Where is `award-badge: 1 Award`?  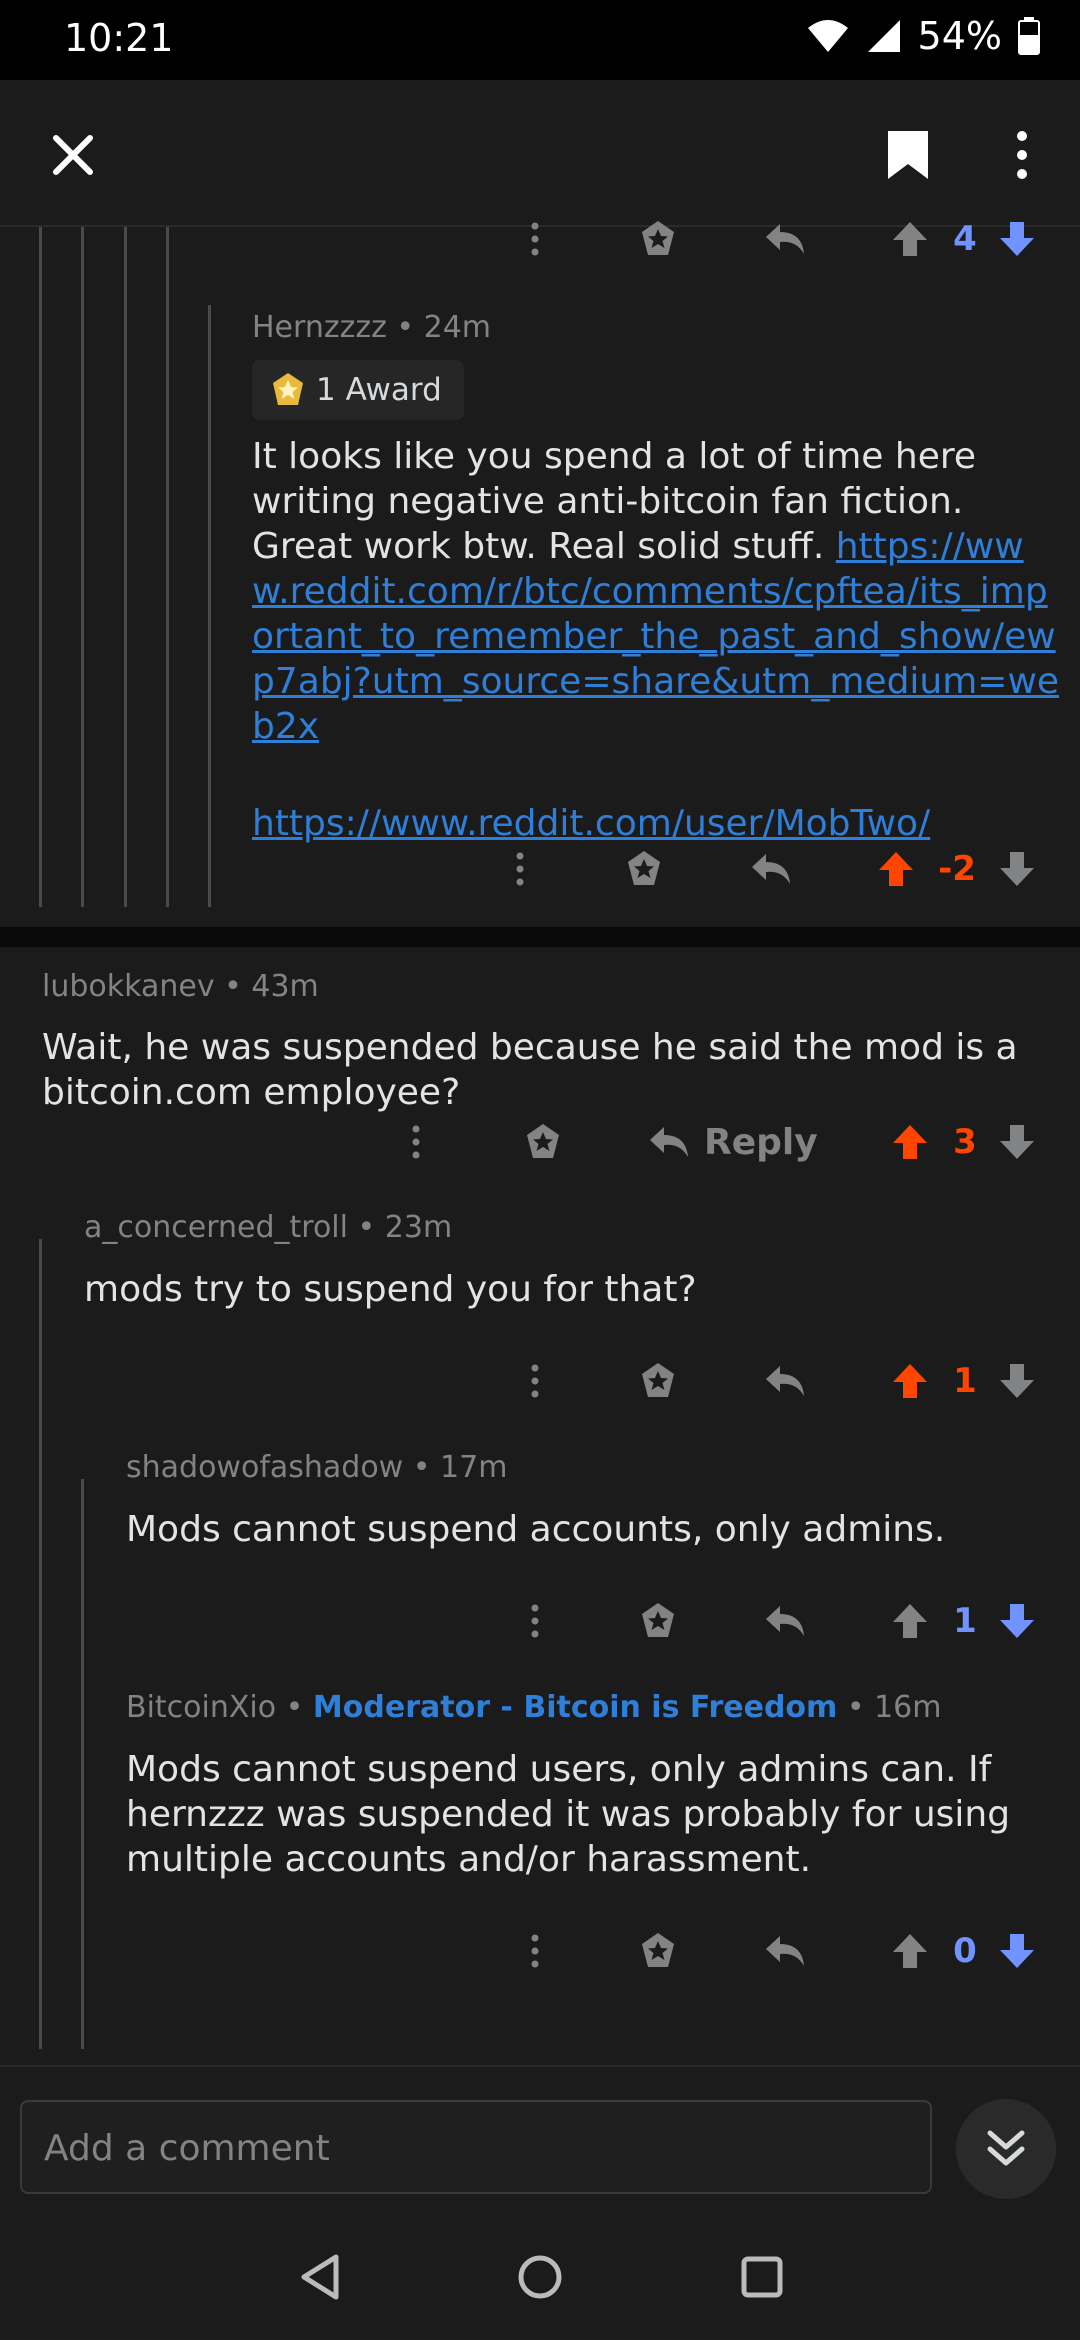
award-badge: 1 Award is located at coordinates (358, 390).